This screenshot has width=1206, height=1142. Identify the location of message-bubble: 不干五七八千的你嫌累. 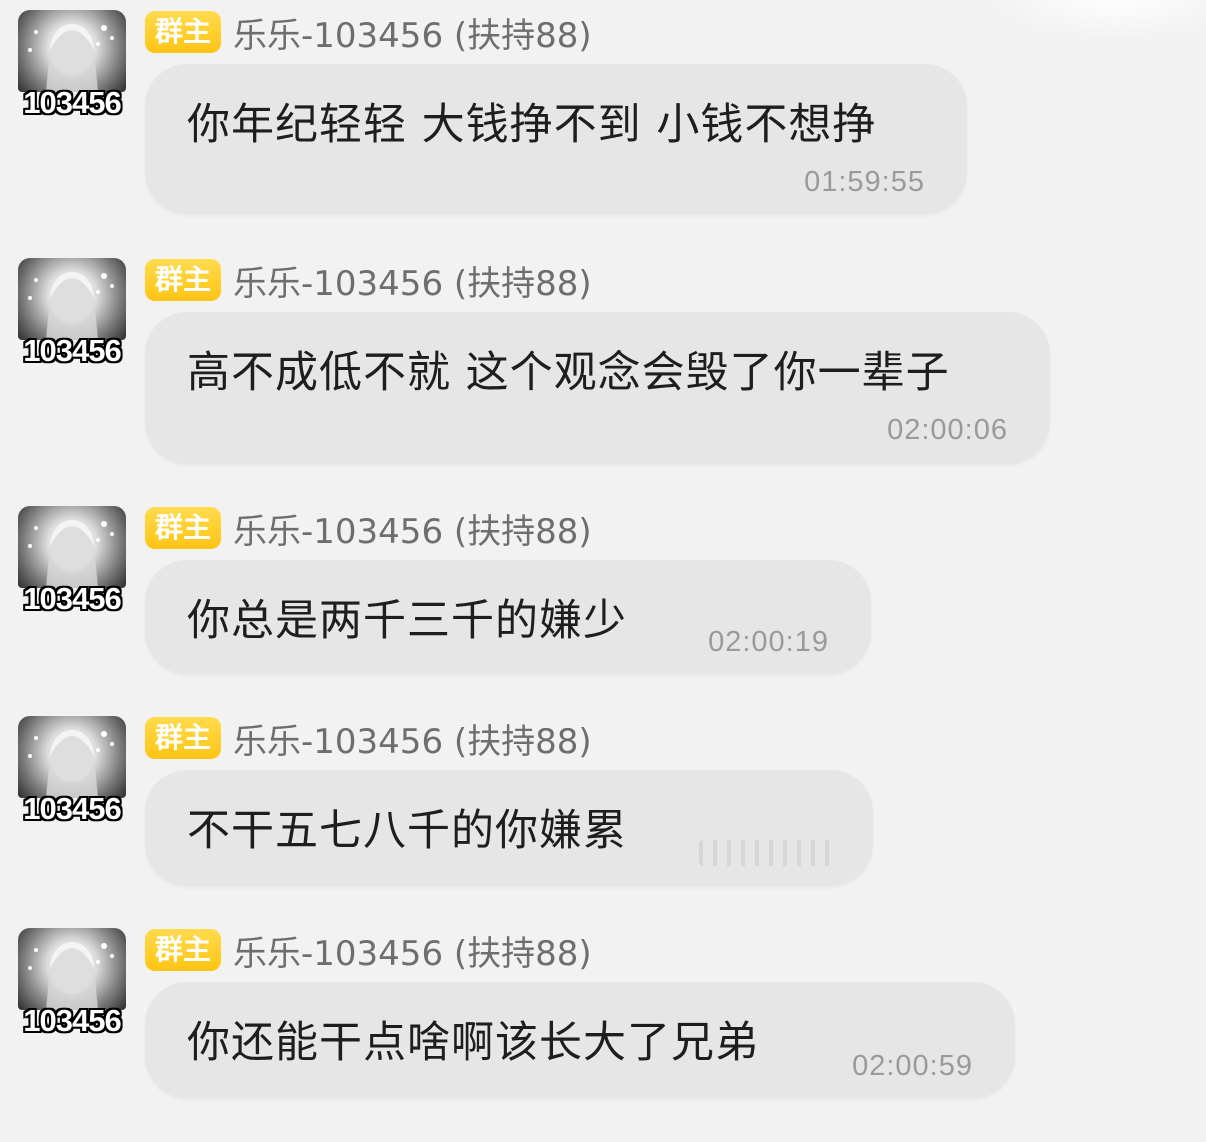
(509, 828).